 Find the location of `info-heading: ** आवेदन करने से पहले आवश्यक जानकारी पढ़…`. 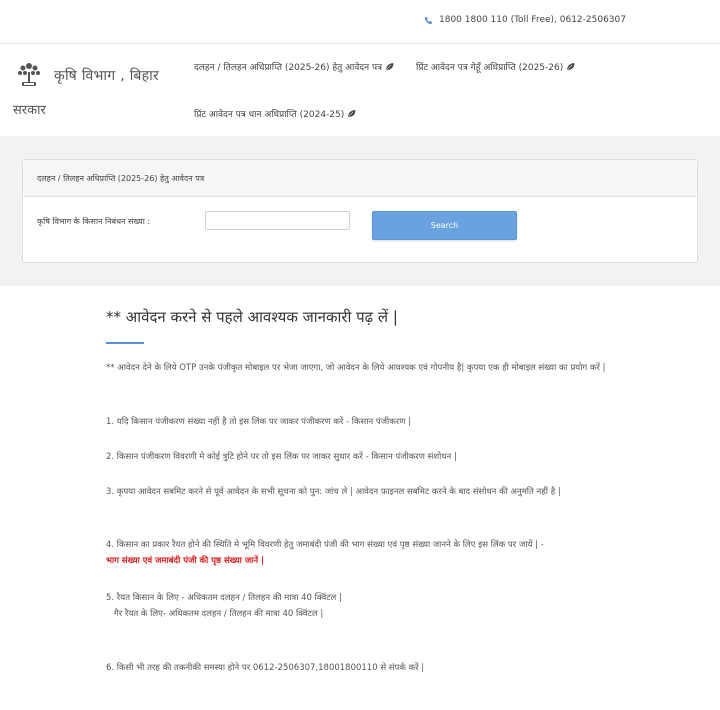

info-heading: ** आवेदन करने से पहले आवश्यक जानकारी पढ़… is located at coordinates (252, 317).